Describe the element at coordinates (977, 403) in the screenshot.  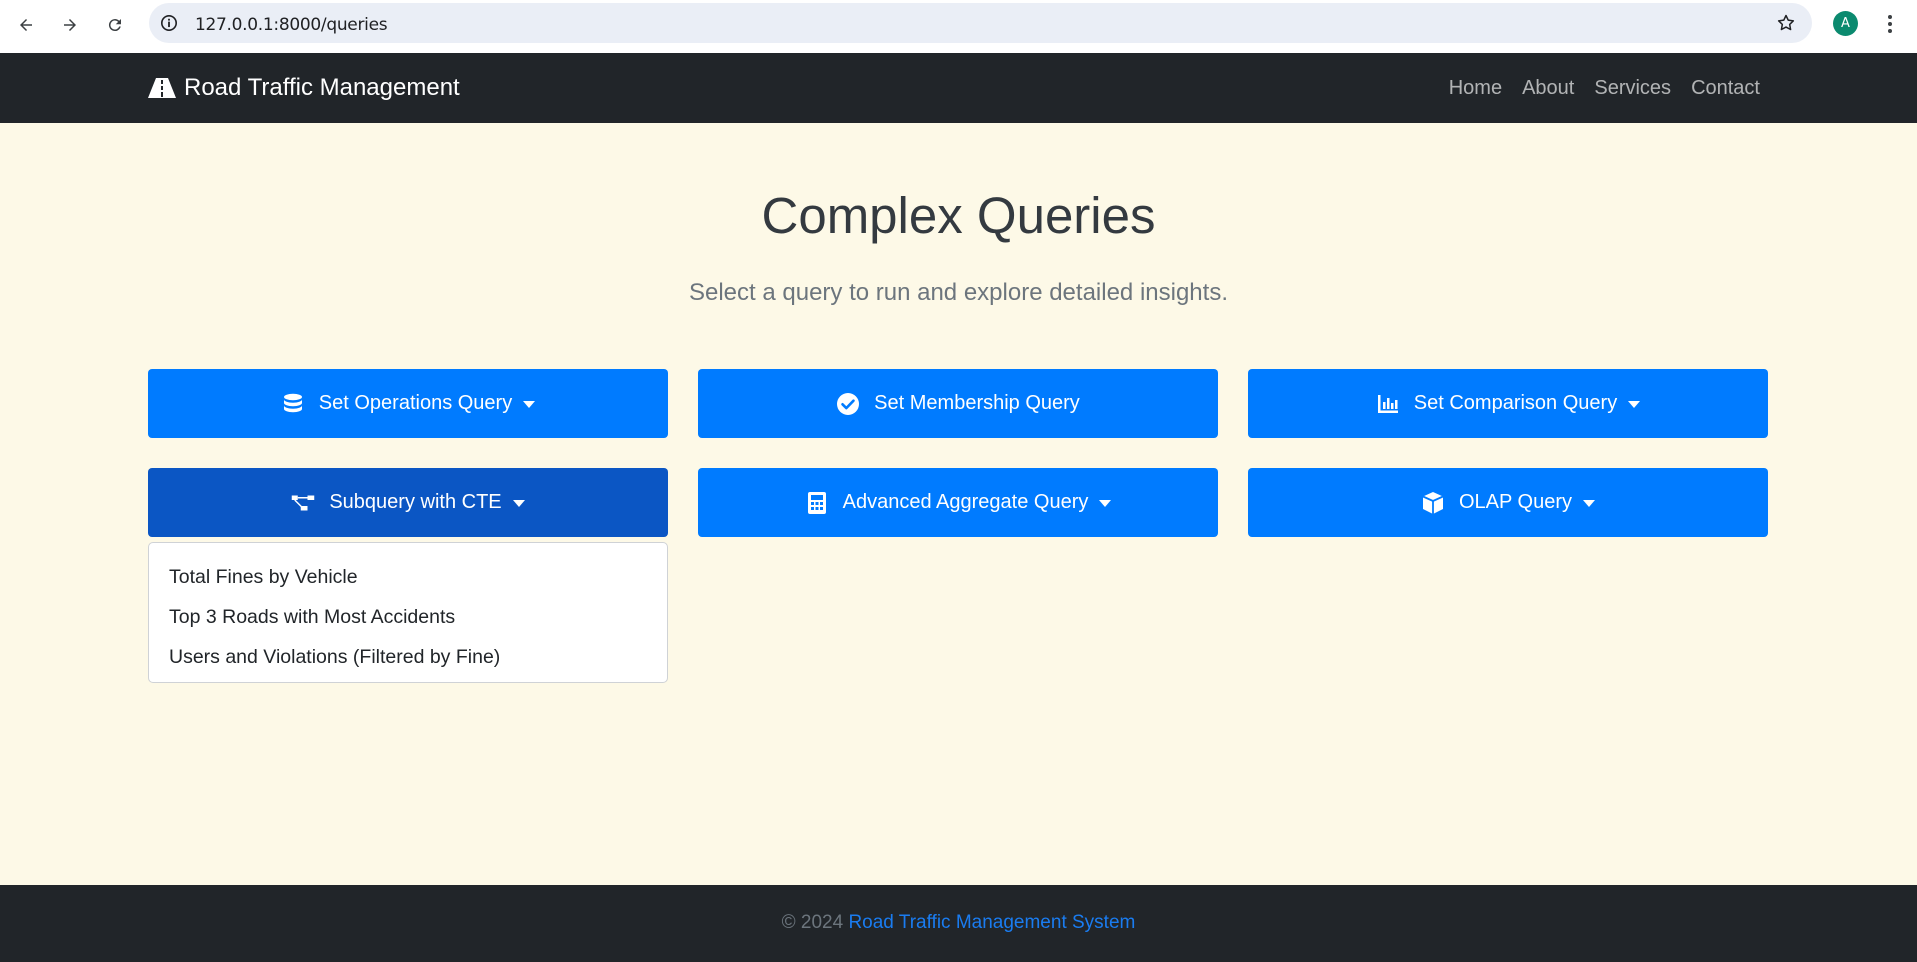
I see `button-label: Set Membership Query` at that location.